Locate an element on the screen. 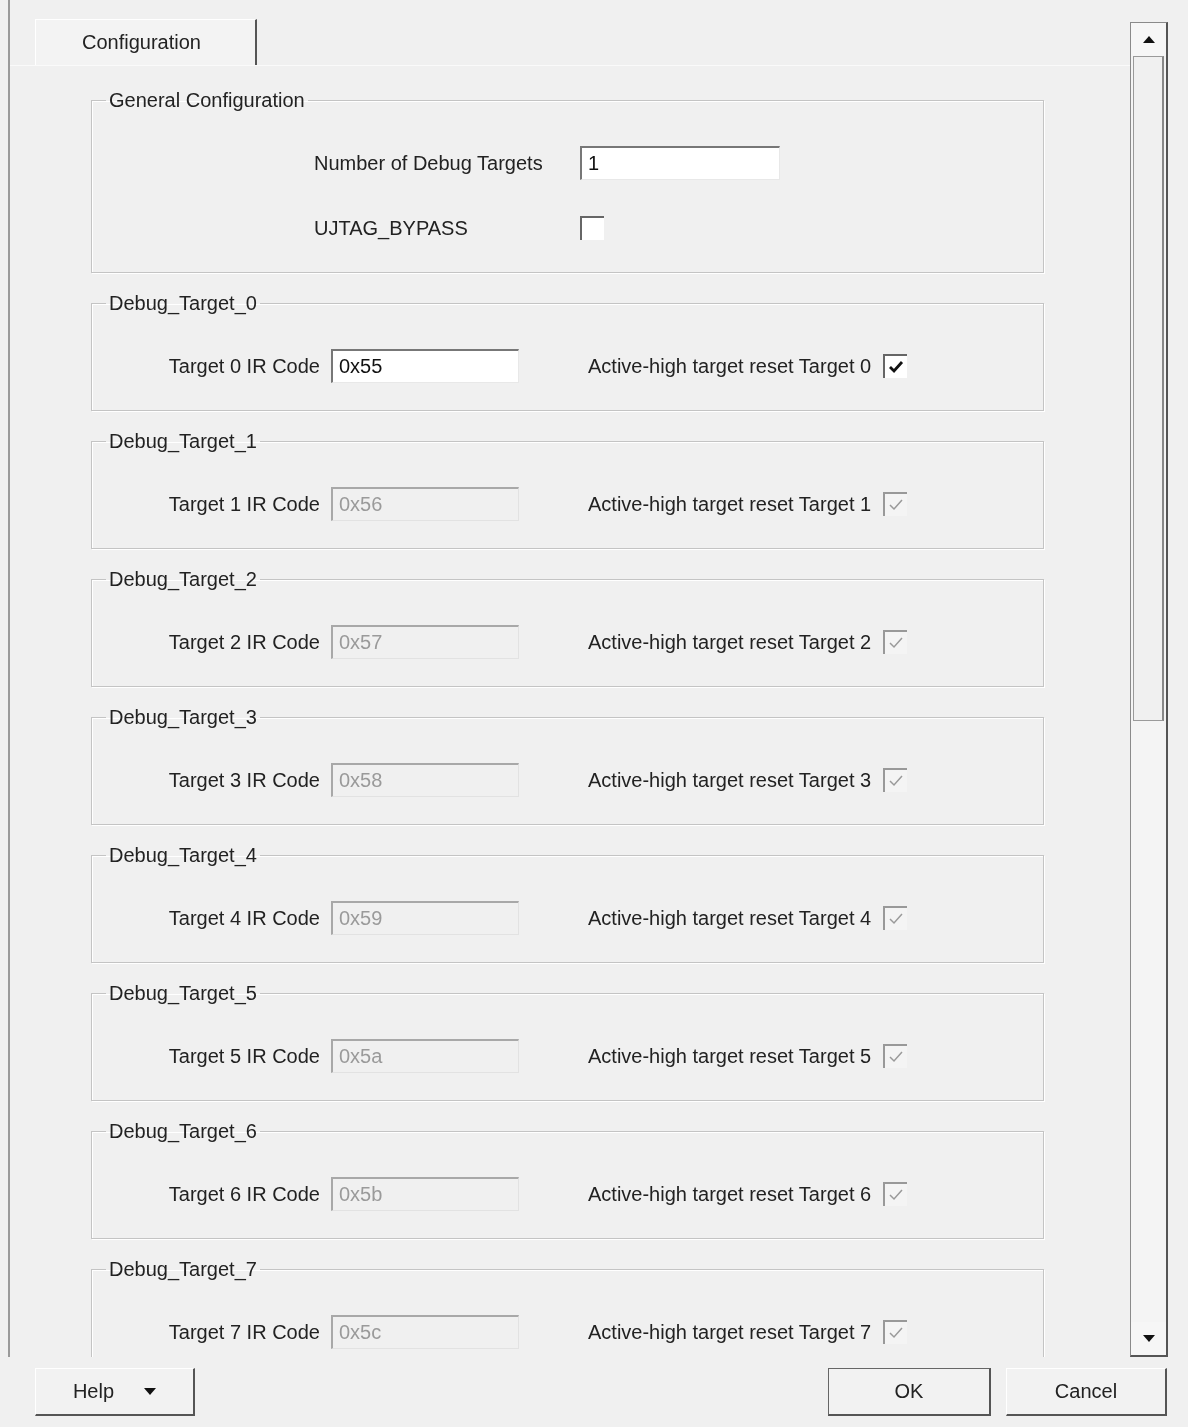 This screenshot has width=1188, height=1427. group-title: Debug_Target_4 is located at coordinates (183, 855).